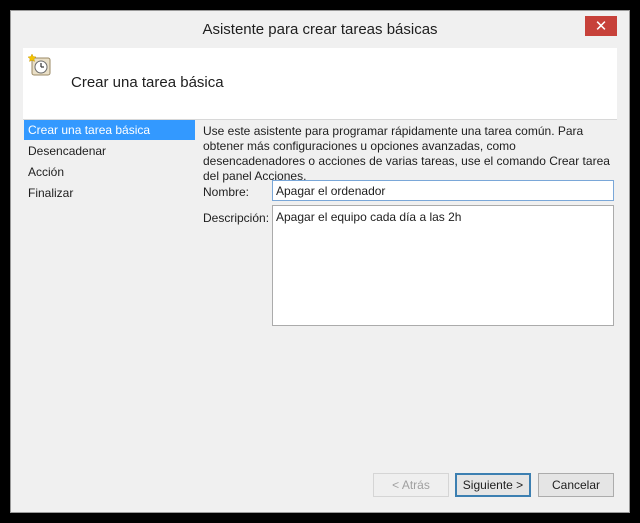 Image resolution: width=640 pixels, height=523 pixels. I want to click on cancel-button: Cancelar, so click(576, 485).